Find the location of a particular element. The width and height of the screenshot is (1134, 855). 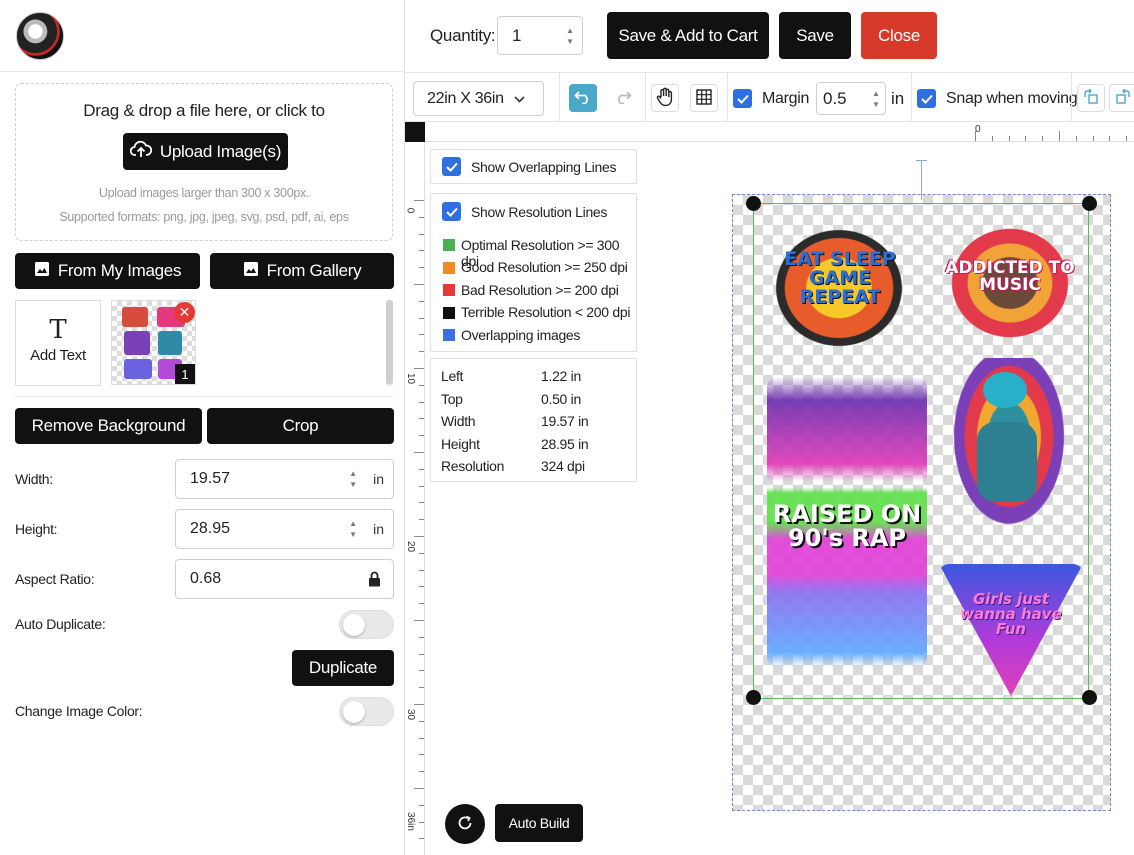

remove-thumbnail-icon: ✕ is located at coordinates (184, 312).